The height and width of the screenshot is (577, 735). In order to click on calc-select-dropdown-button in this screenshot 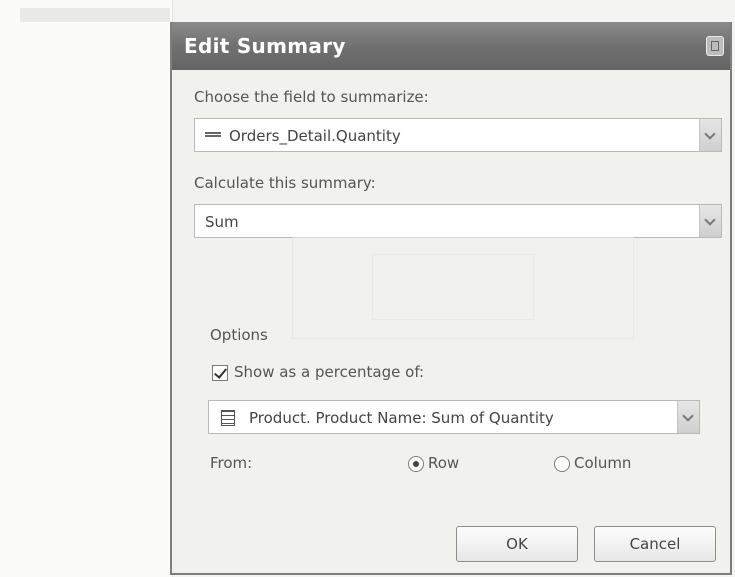, I will do `click(710, 221)`.